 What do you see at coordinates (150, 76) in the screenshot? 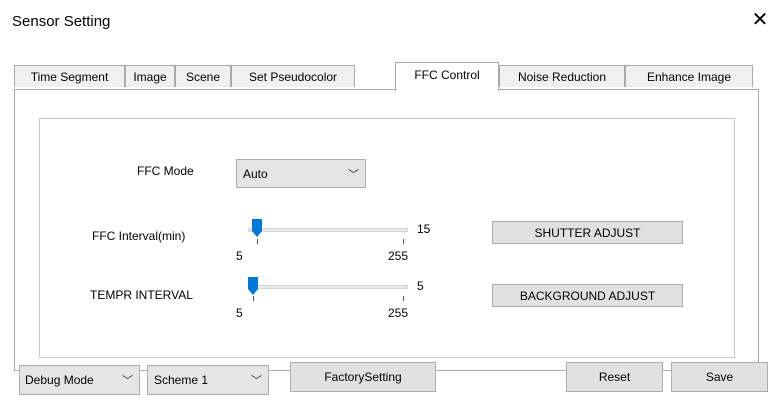
I see `tab-image: Image` at bounding box center [150, 76].